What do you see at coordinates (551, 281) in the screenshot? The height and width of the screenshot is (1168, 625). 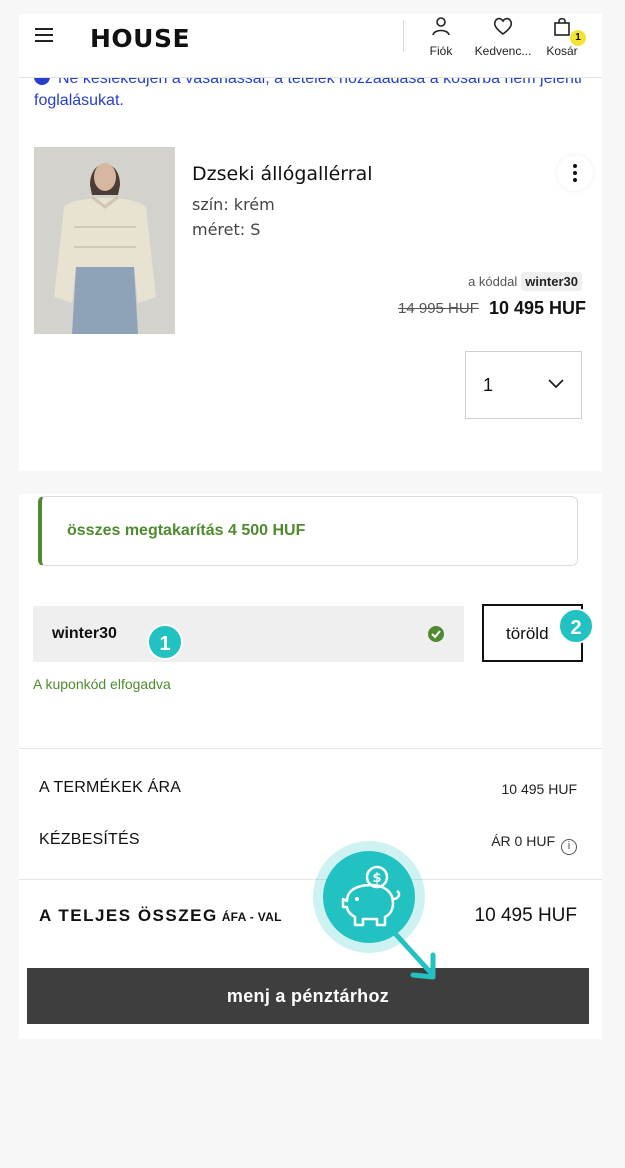 I see `code-tag: winter30` at bounding box center [551, 281].